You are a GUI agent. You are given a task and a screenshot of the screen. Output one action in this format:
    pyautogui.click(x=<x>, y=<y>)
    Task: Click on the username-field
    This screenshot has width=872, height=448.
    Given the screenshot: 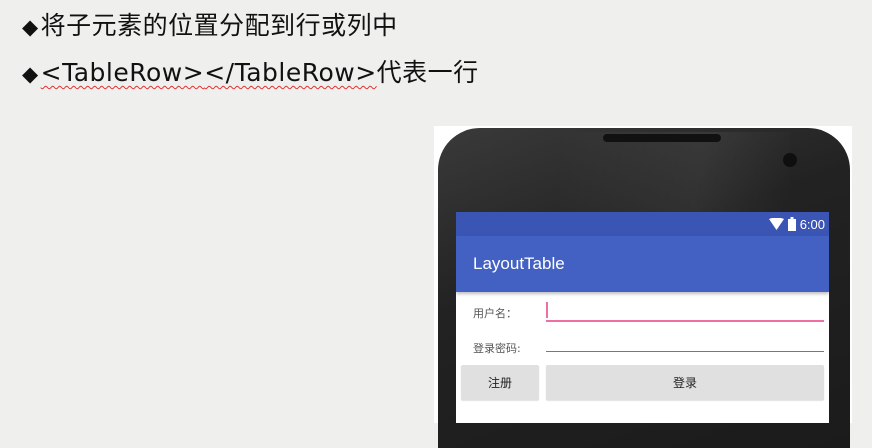 What is the action you would take?
    pyautogui.click(x=685, y=311)
    